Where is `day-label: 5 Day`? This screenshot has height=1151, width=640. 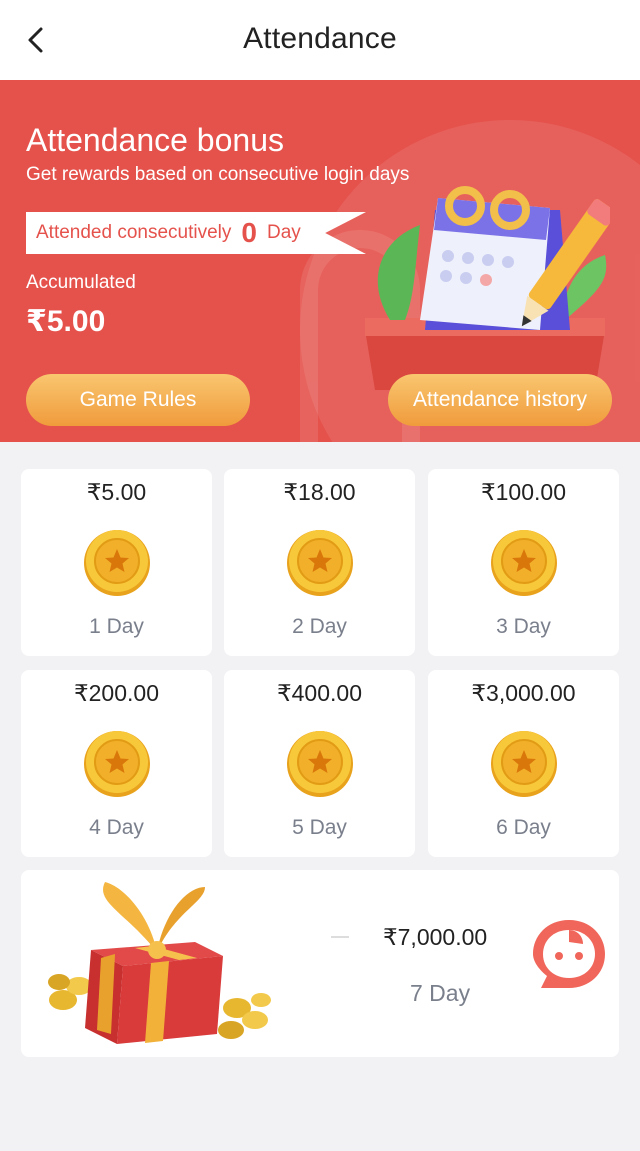 day-label: 5 Day is located at coordinates (319, 827).